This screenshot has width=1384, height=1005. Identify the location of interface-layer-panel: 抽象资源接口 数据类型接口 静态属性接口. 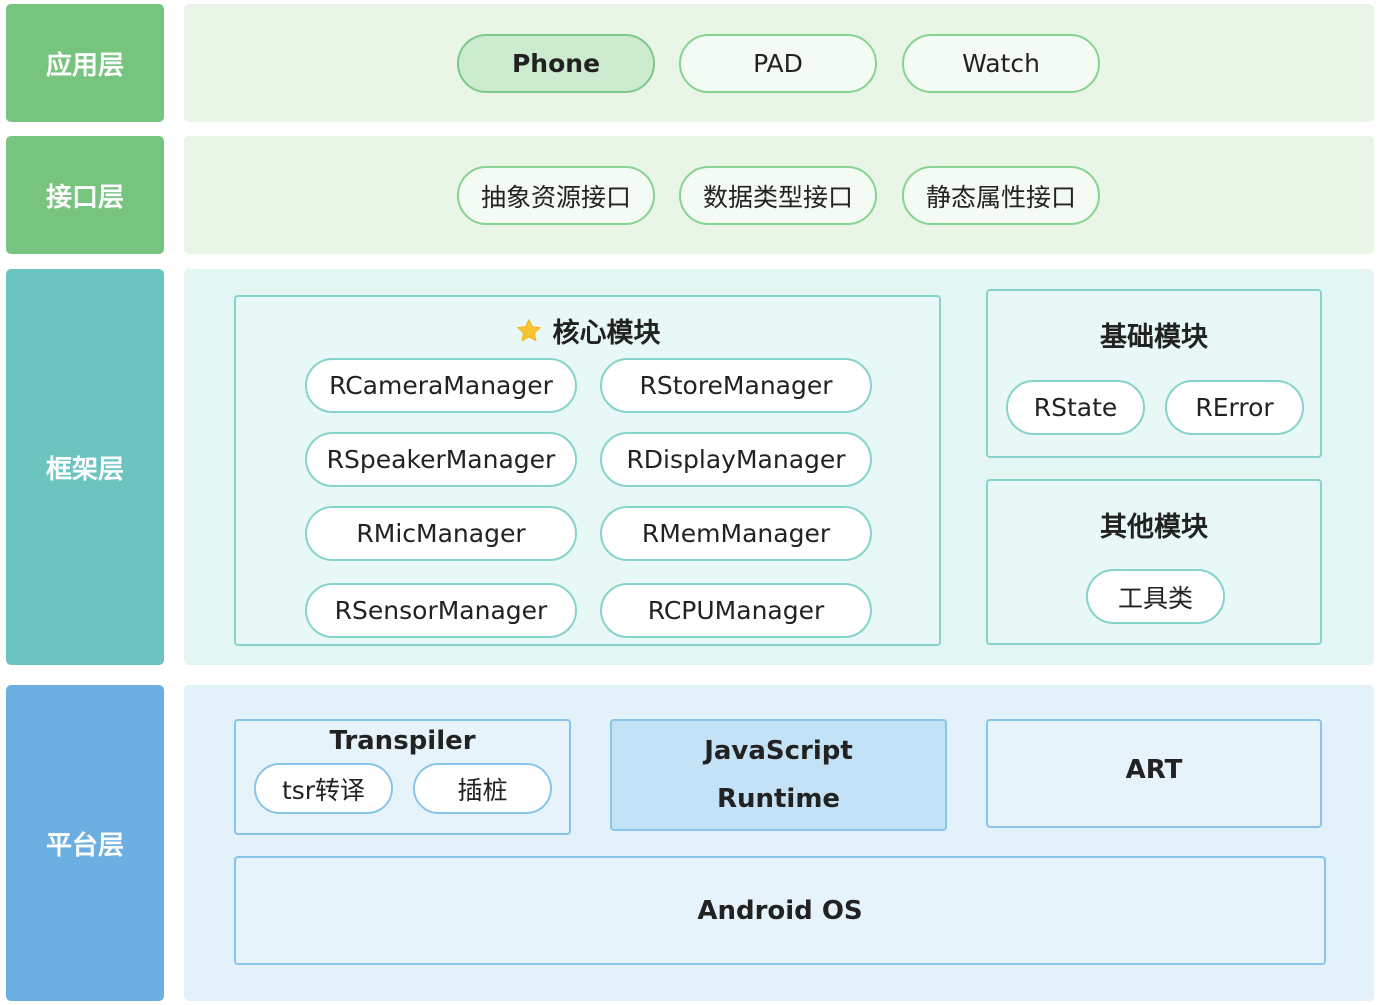
(779, 195).